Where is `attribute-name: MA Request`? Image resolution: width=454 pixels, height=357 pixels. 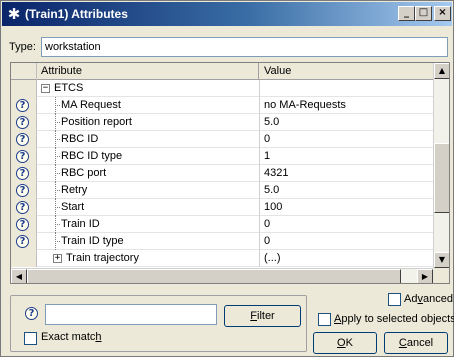 attribute-name: MA Request is located at coordinates (148, 105).